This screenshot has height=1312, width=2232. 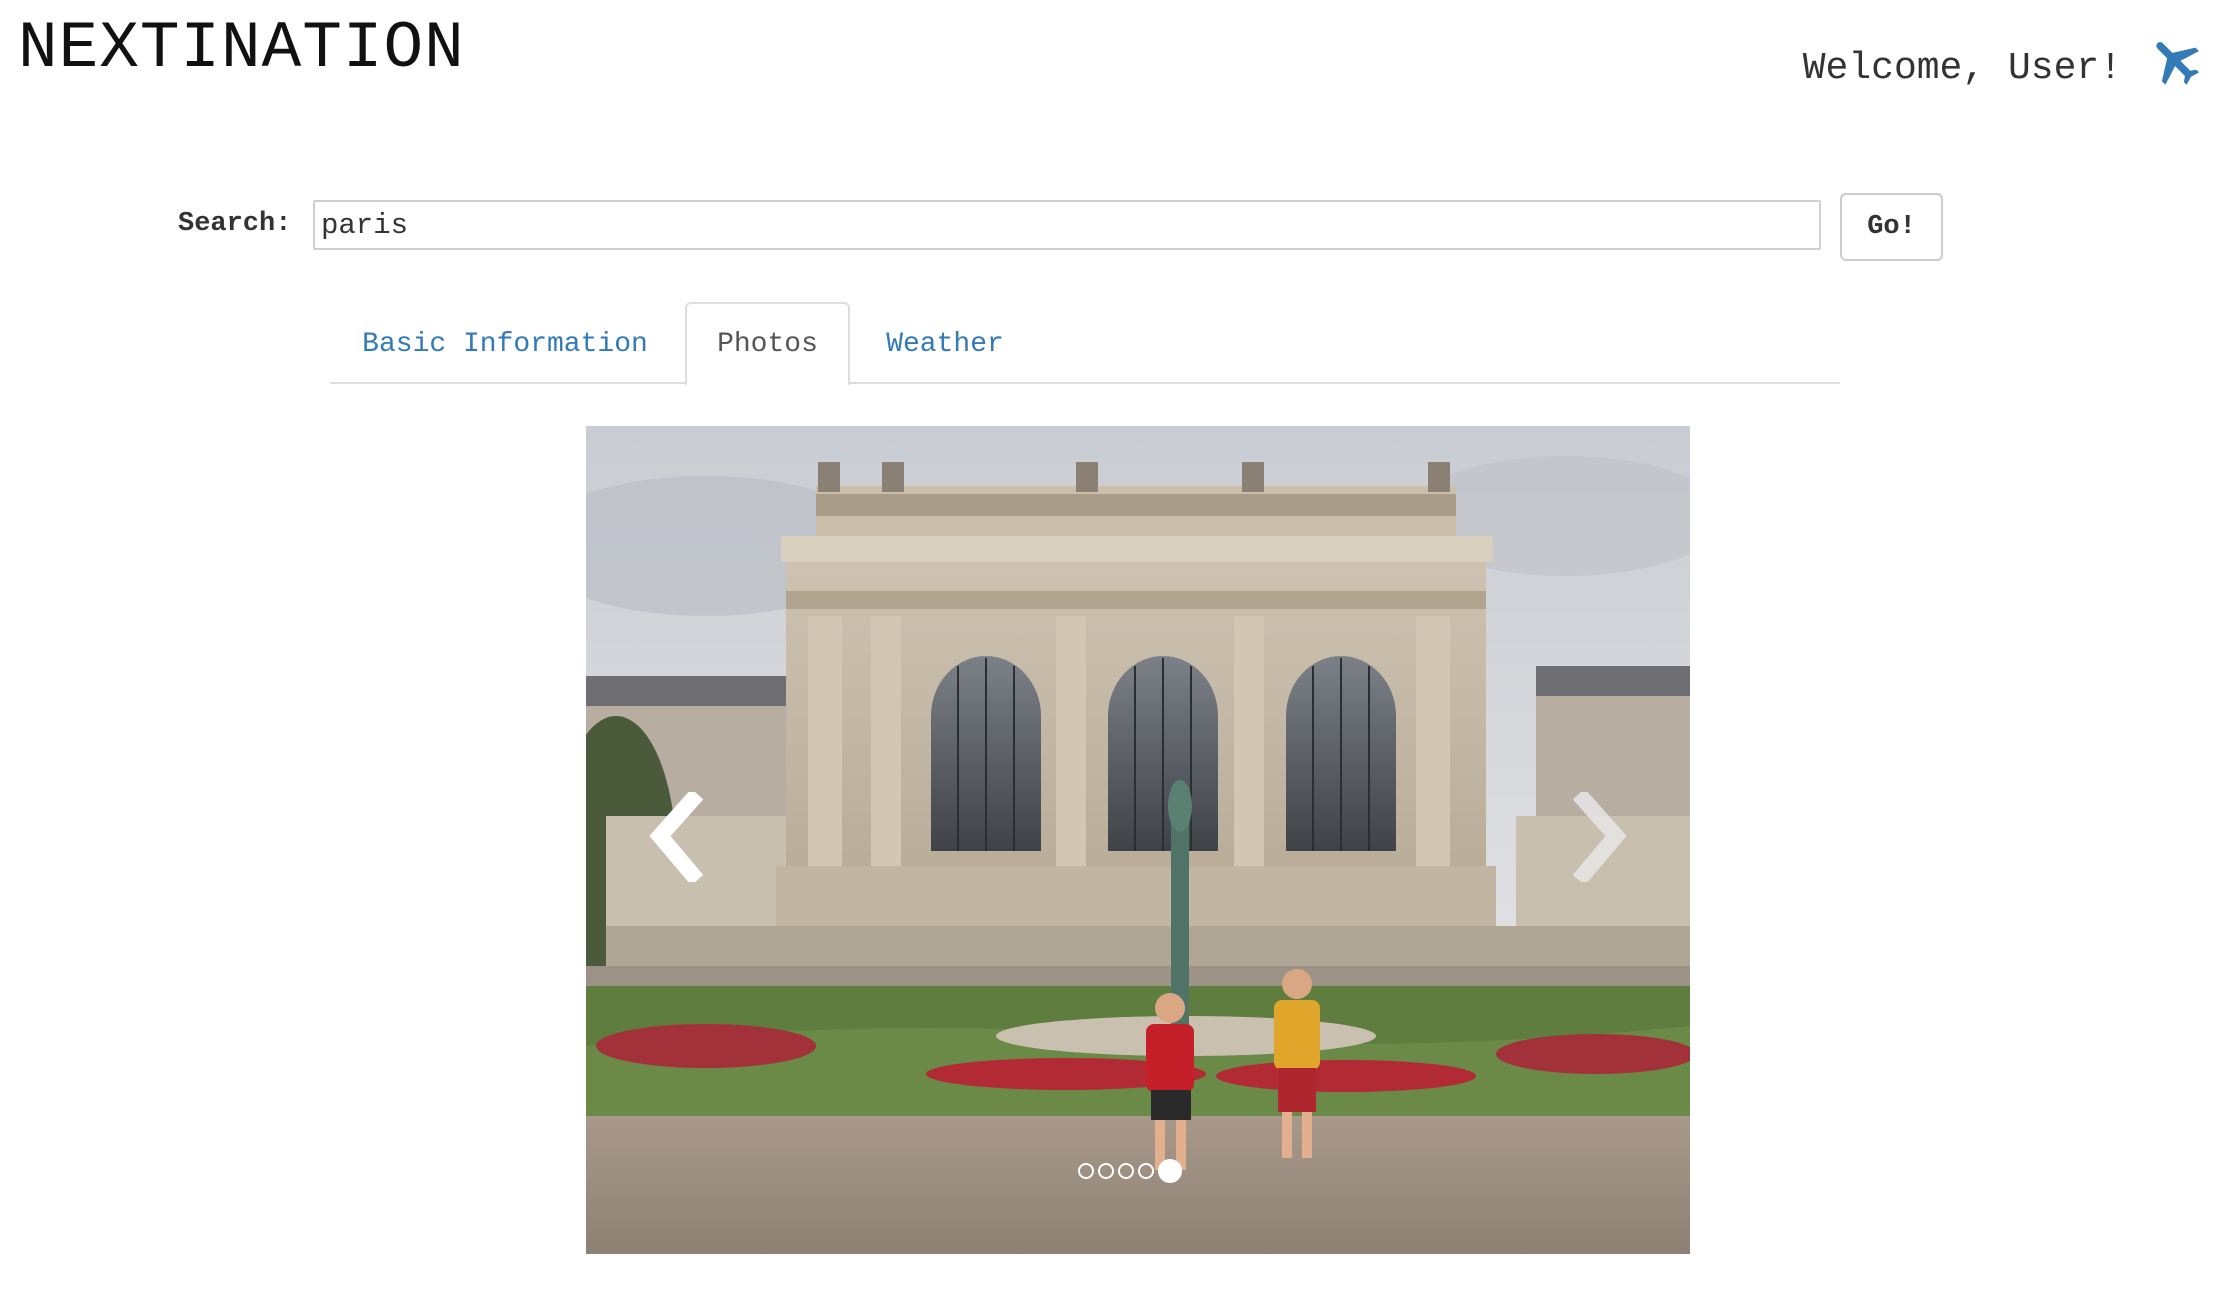 What do you see at coordinates (505, 343) in the screenshot?
I see `tab-basic-information: Basic Information` at bounding box center [505, 343].